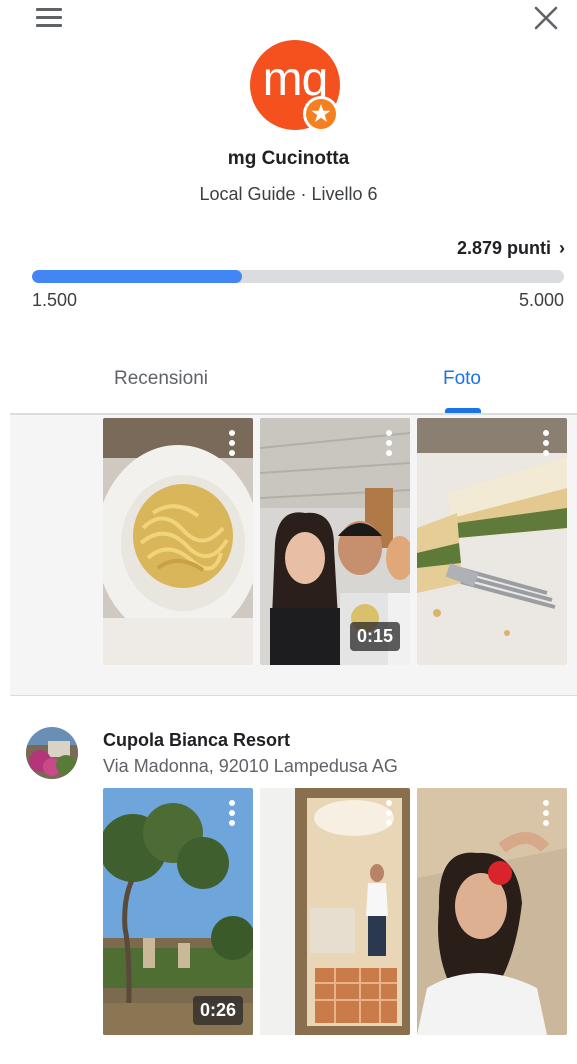  I want to click on photo-thumbnail-portrait, so click(492, 911).